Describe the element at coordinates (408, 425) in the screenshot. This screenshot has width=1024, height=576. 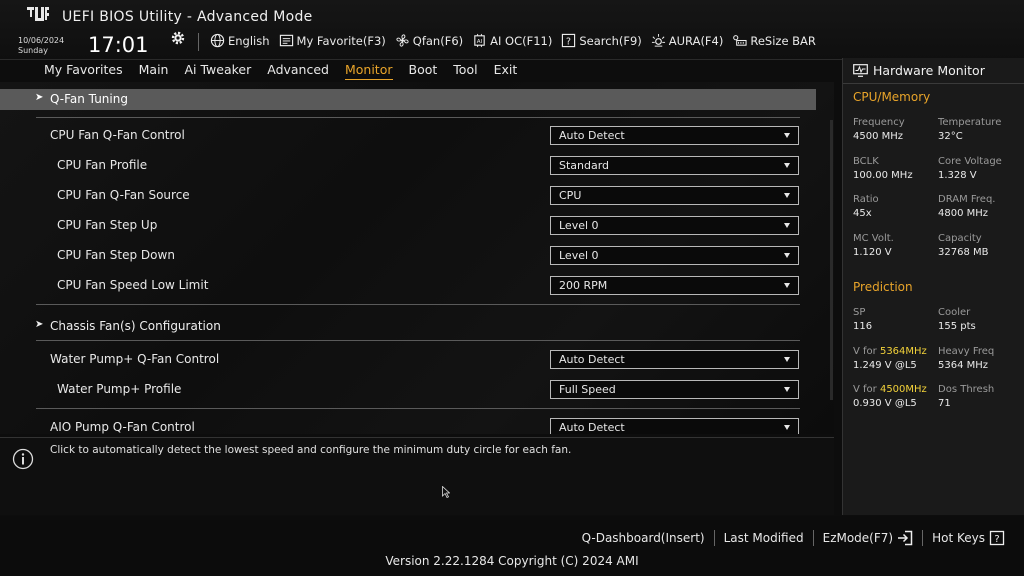
I see `setting-row: AIO Pump Q-Fan Control Auto Detect` at that location.